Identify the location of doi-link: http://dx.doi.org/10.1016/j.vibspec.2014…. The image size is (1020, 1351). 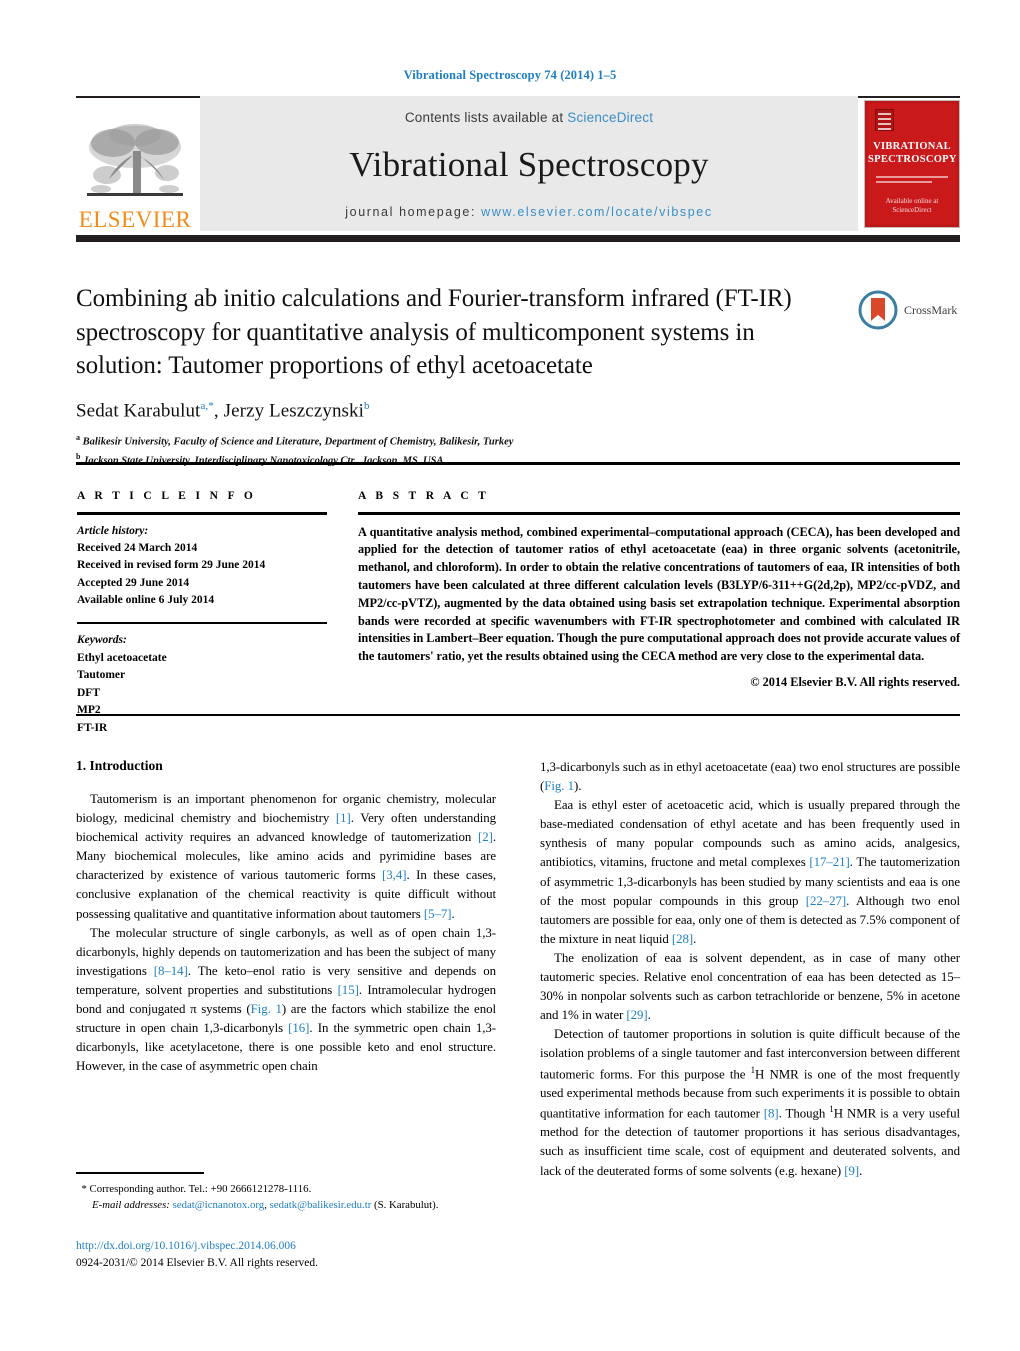
(326, 1246).